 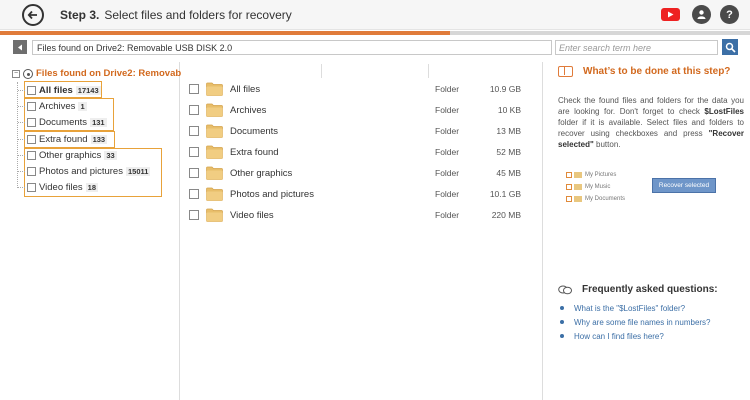 I want to click on triangle-left-icon, so click(x=20, y=47).